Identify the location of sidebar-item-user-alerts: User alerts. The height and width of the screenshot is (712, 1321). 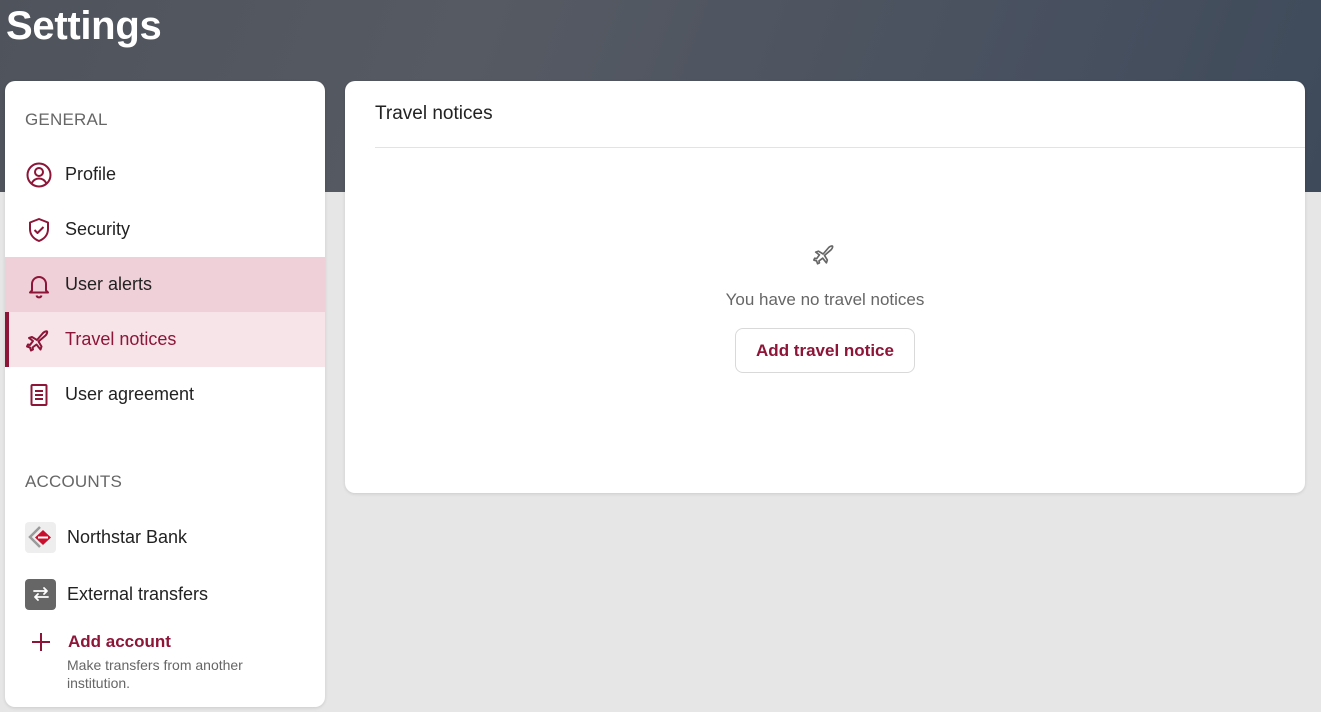
(165, 284).